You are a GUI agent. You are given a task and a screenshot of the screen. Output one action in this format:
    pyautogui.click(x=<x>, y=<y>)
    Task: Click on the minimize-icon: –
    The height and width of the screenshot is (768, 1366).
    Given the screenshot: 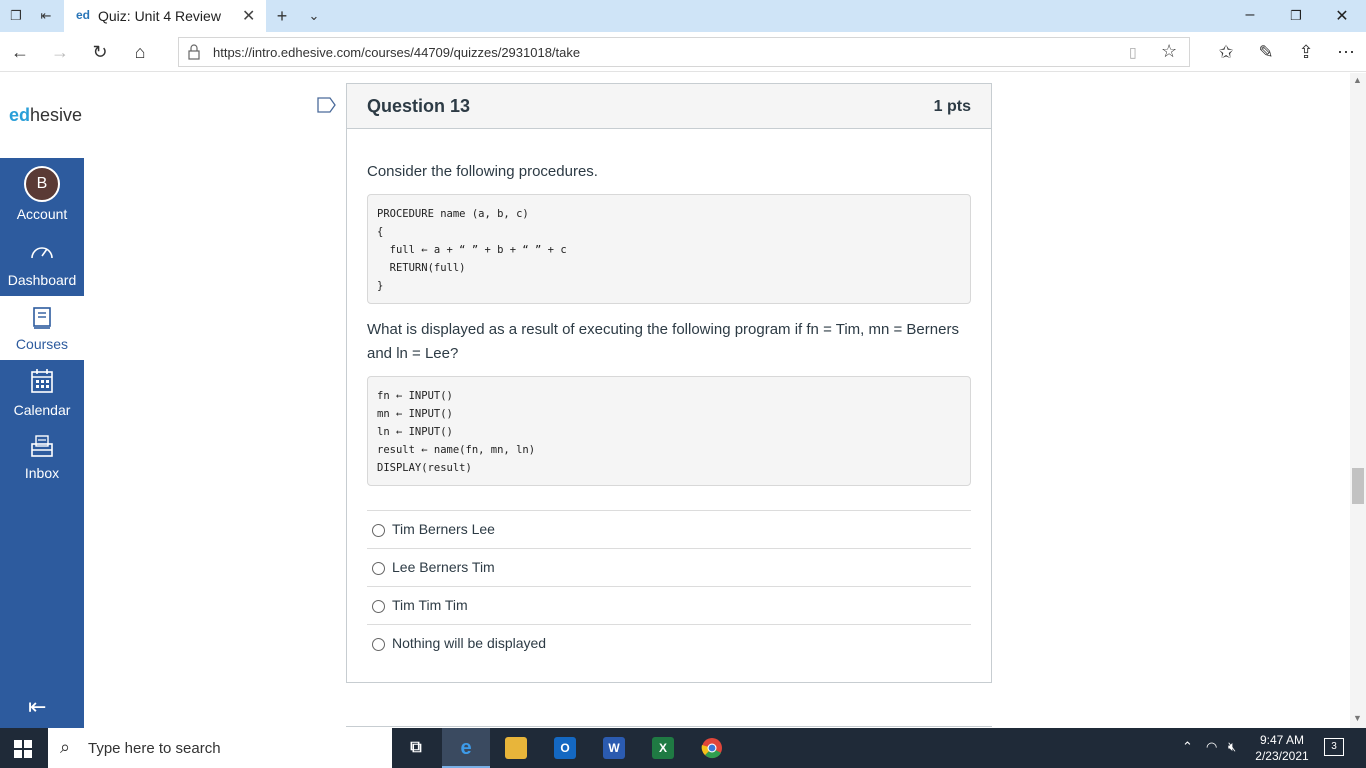 What is the action you would take?
    pyautogui.click(x=1250, y=15)
    